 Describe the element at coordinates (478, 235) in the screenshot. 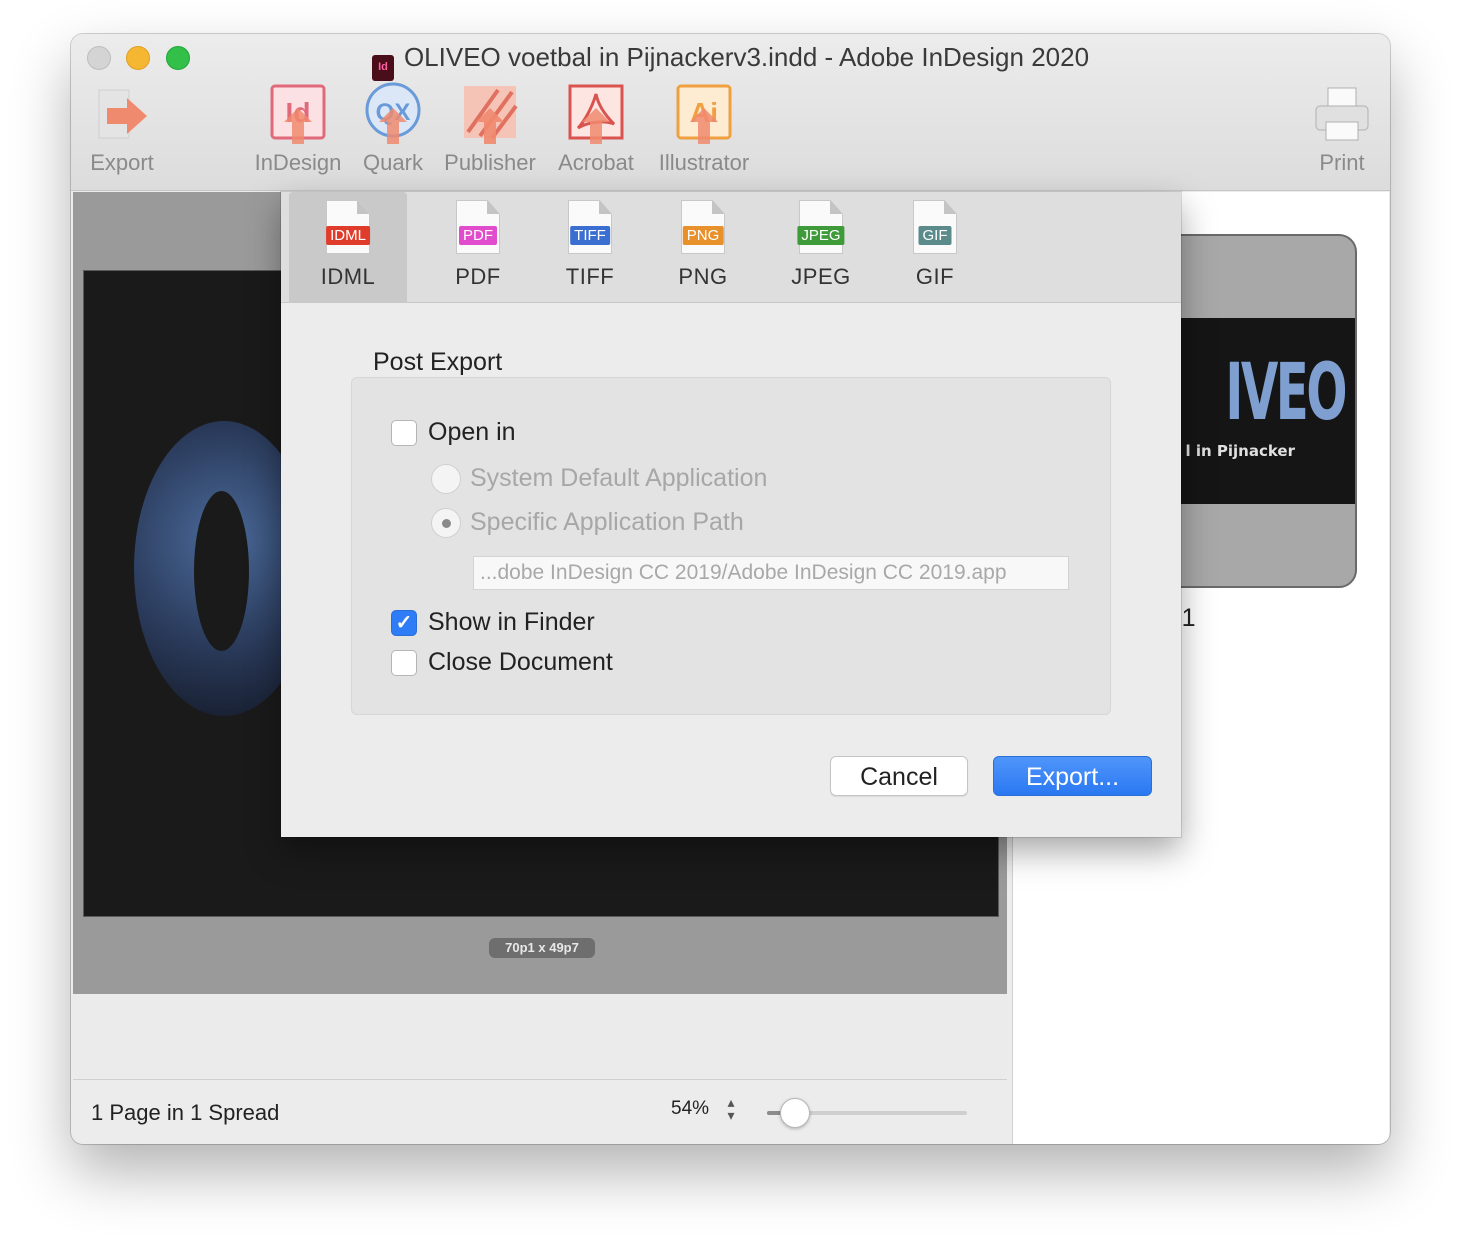

I see `format-chip: PDF` at that location.